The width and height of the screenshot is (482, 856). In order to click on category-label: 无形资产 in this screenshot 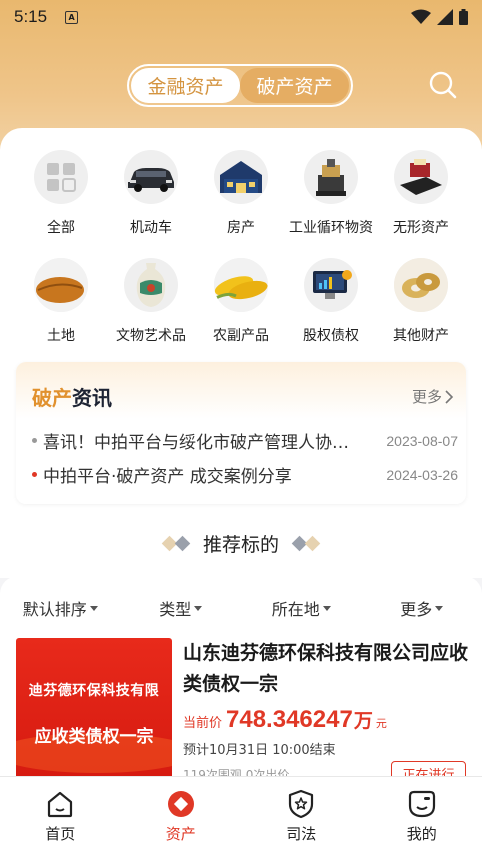, I will do `click(421, 228)`.